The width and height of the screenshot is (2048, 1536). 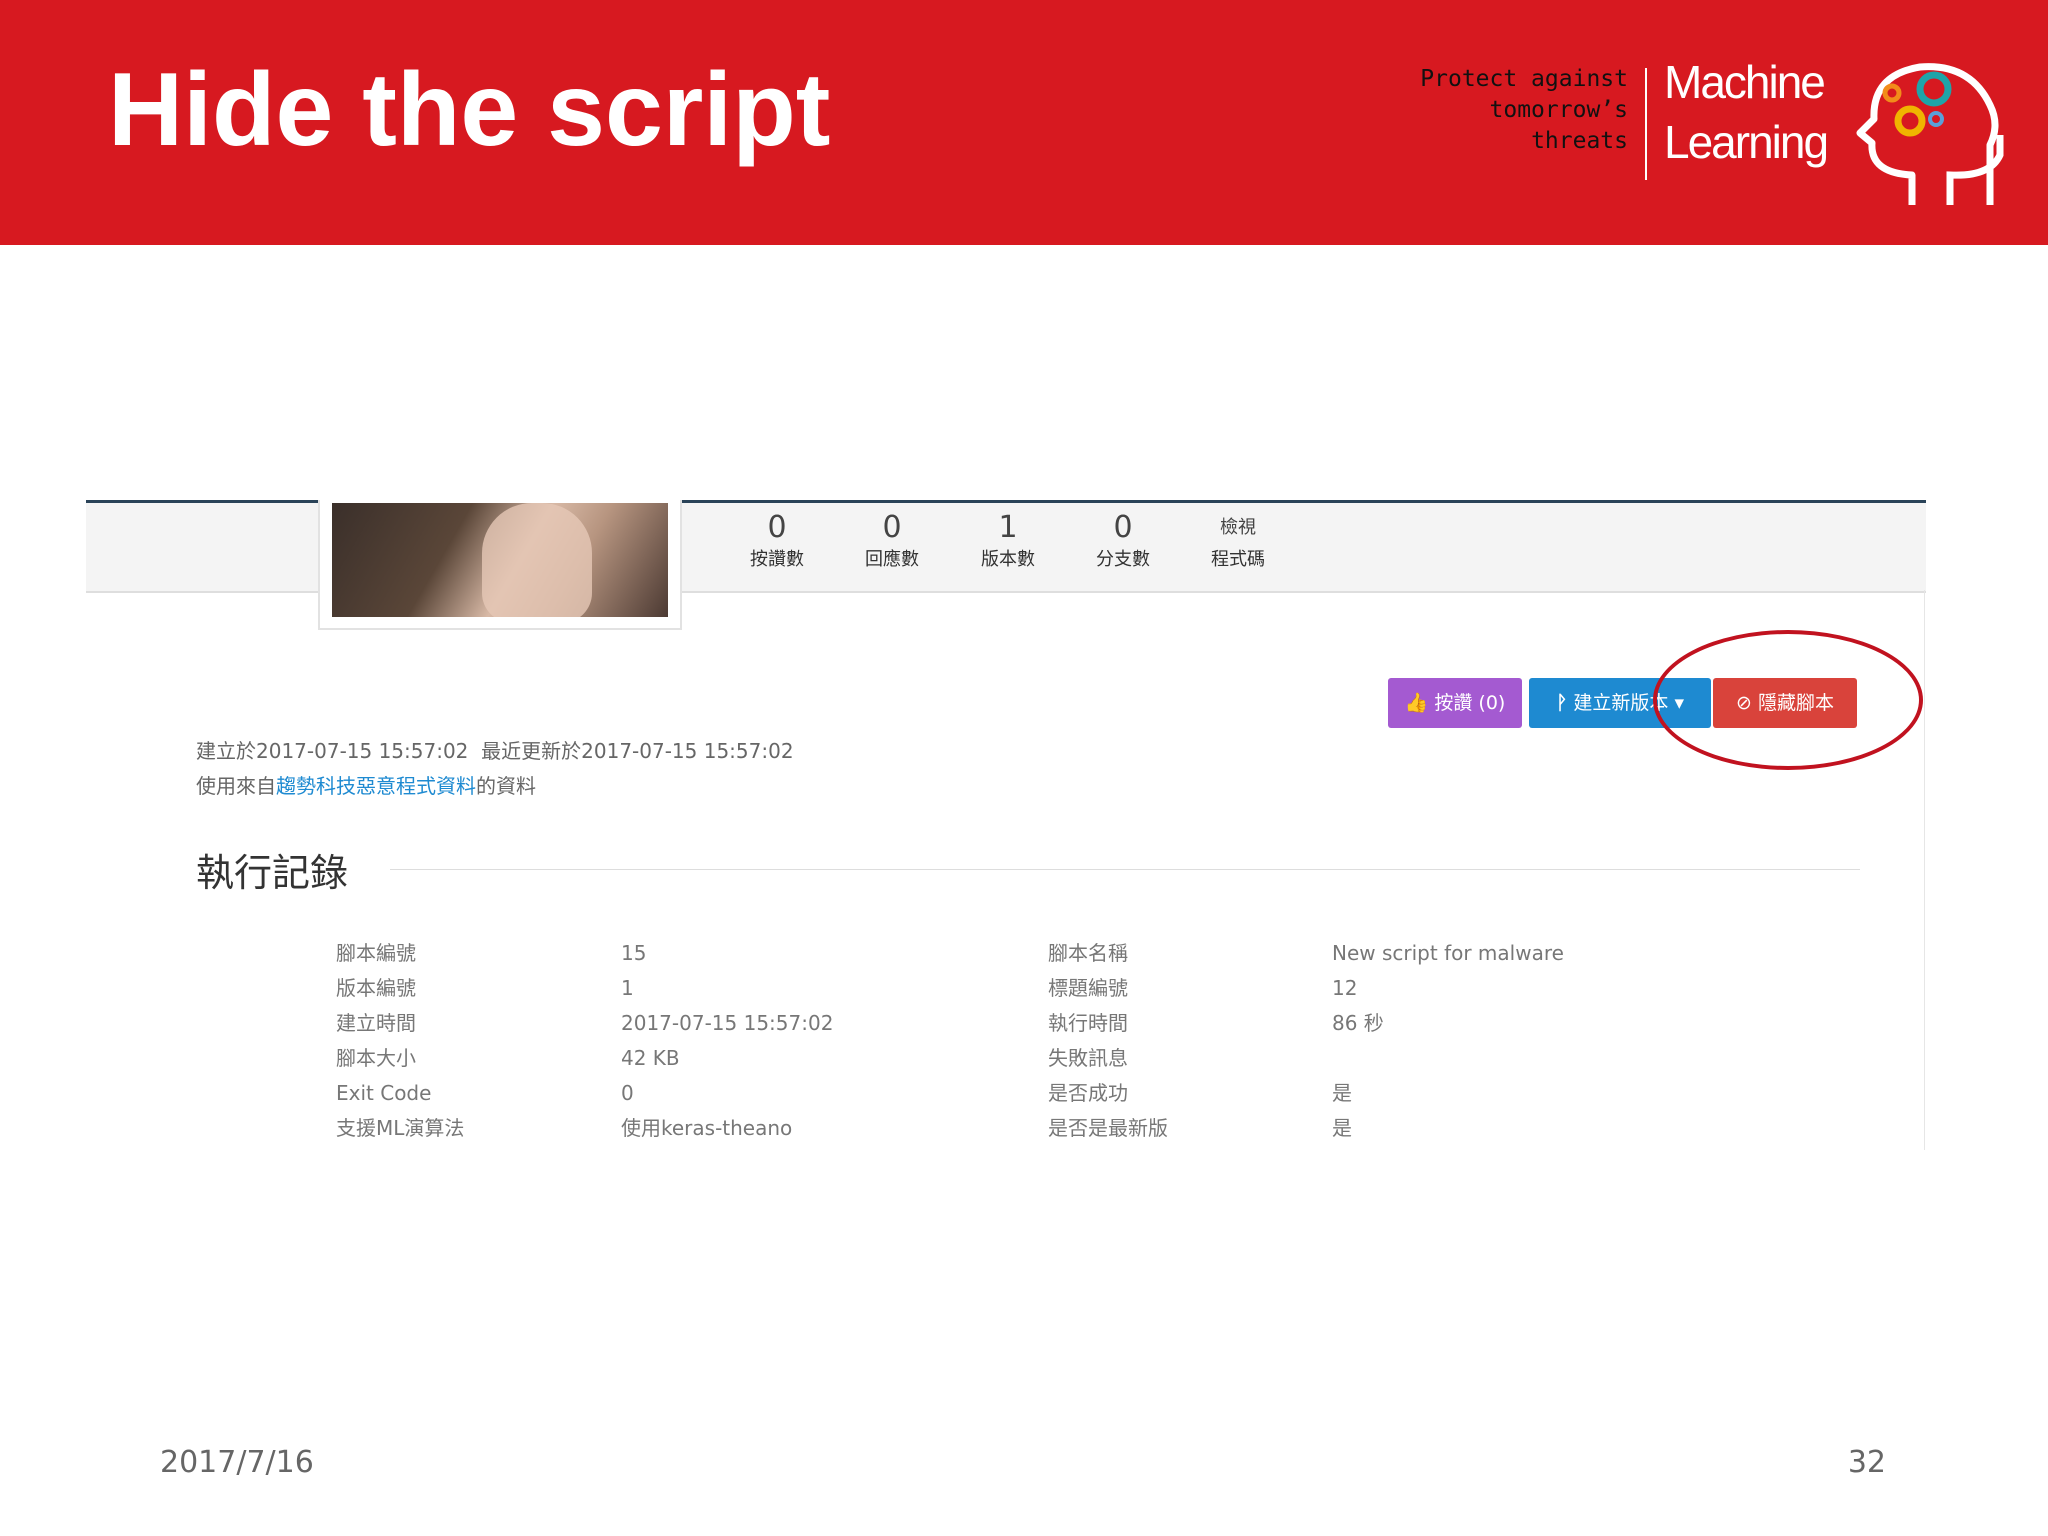 I want to click on brand-line: Machine, so click(x=1745, y=82).